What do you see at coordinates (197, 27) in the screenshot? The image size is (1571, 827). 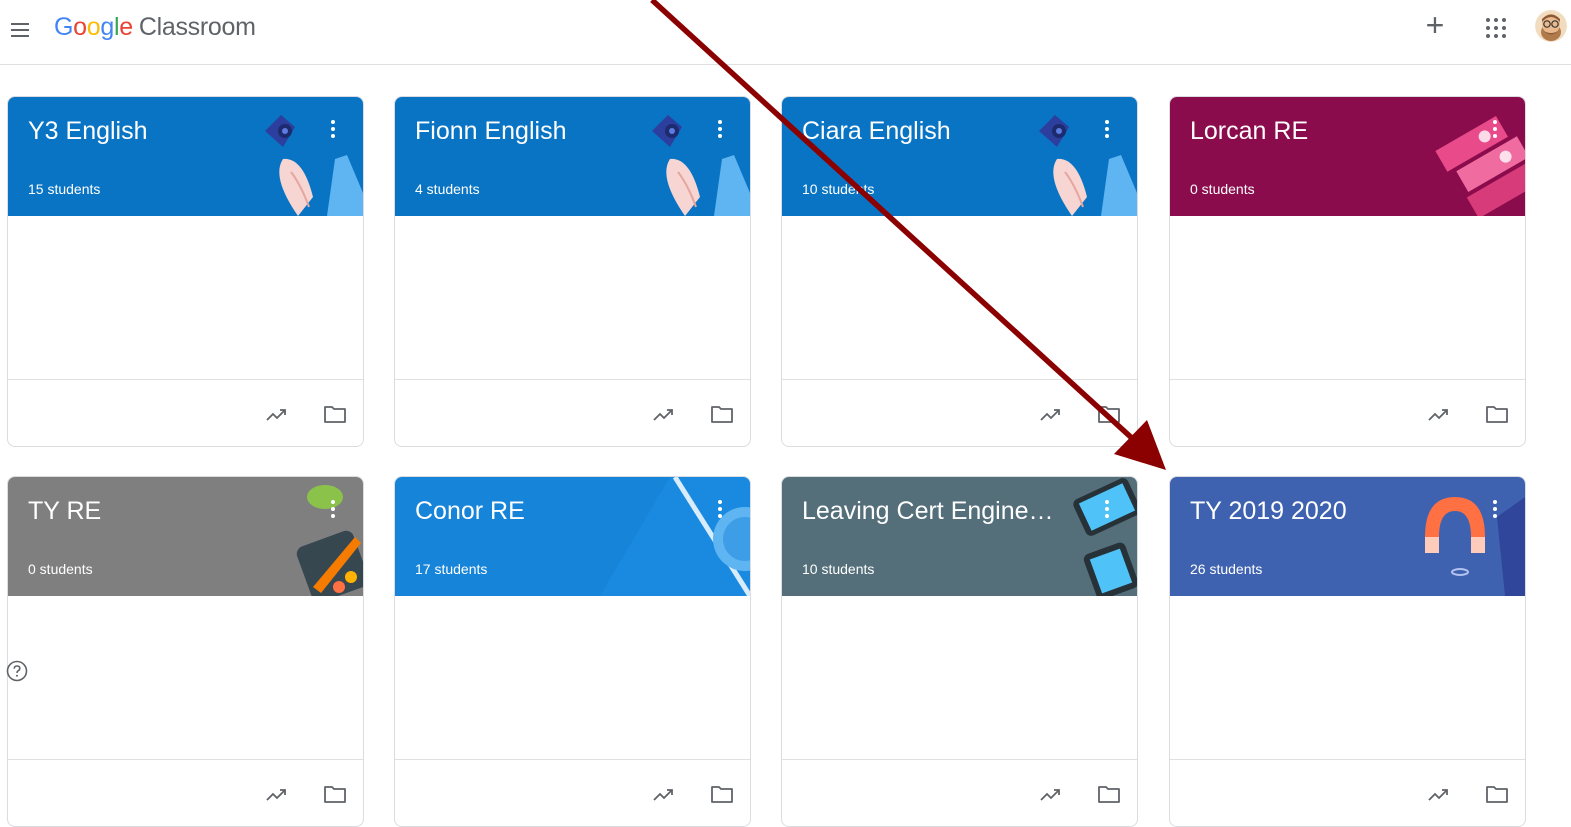 I see `product-name: Classroom` at bounding box center [197, 27].